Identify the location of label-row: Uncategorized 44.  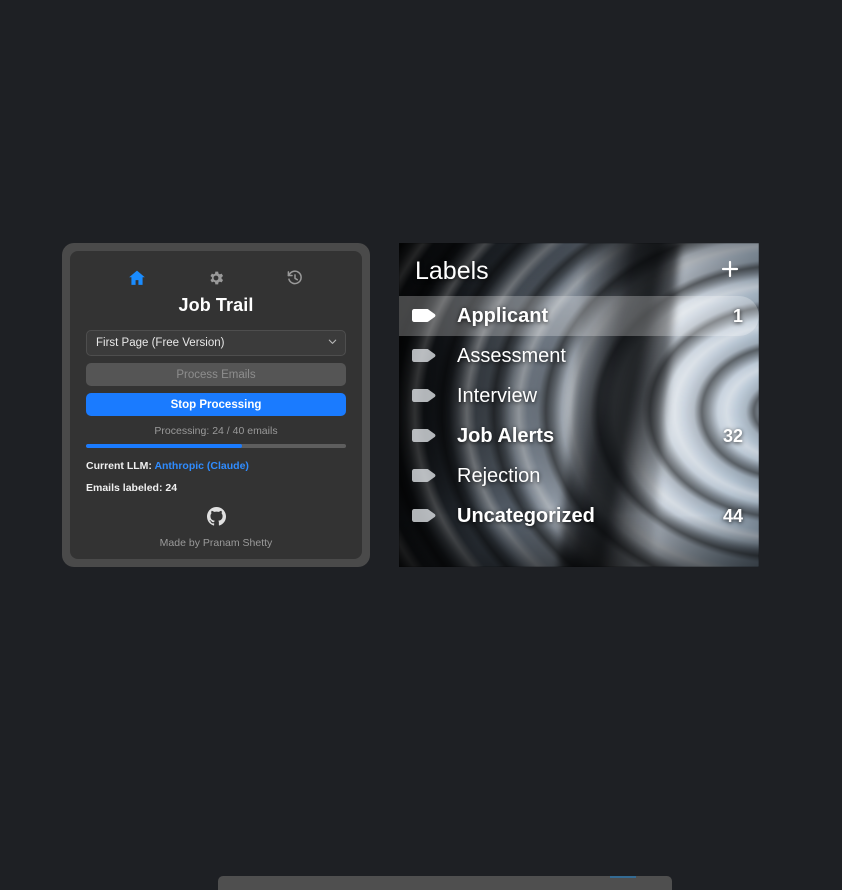
(579, 516).